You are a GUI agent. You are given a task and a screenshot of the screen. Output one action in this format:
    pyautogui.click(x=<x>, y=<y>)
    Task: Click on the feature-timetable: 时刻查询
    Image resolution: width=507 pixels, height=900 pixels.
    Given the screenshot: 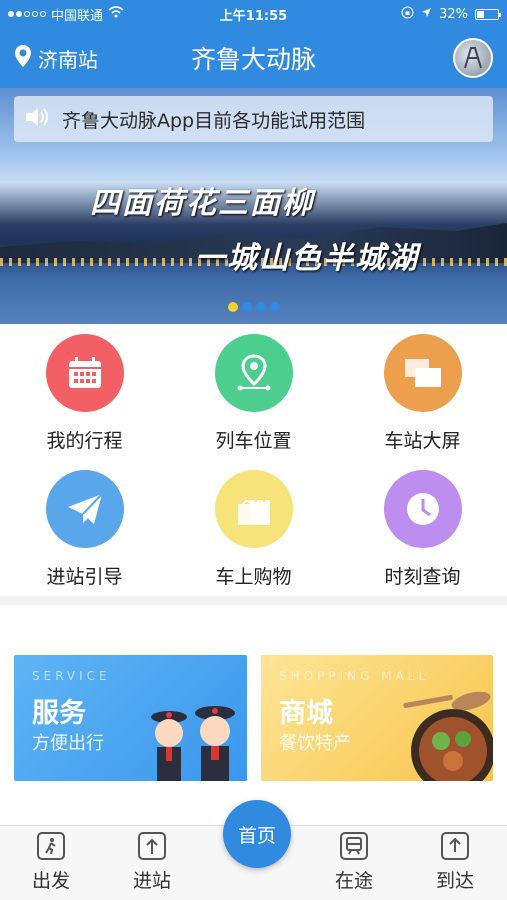 What is the action you would take?
    pyautogui.click(x=422, y=528)
    